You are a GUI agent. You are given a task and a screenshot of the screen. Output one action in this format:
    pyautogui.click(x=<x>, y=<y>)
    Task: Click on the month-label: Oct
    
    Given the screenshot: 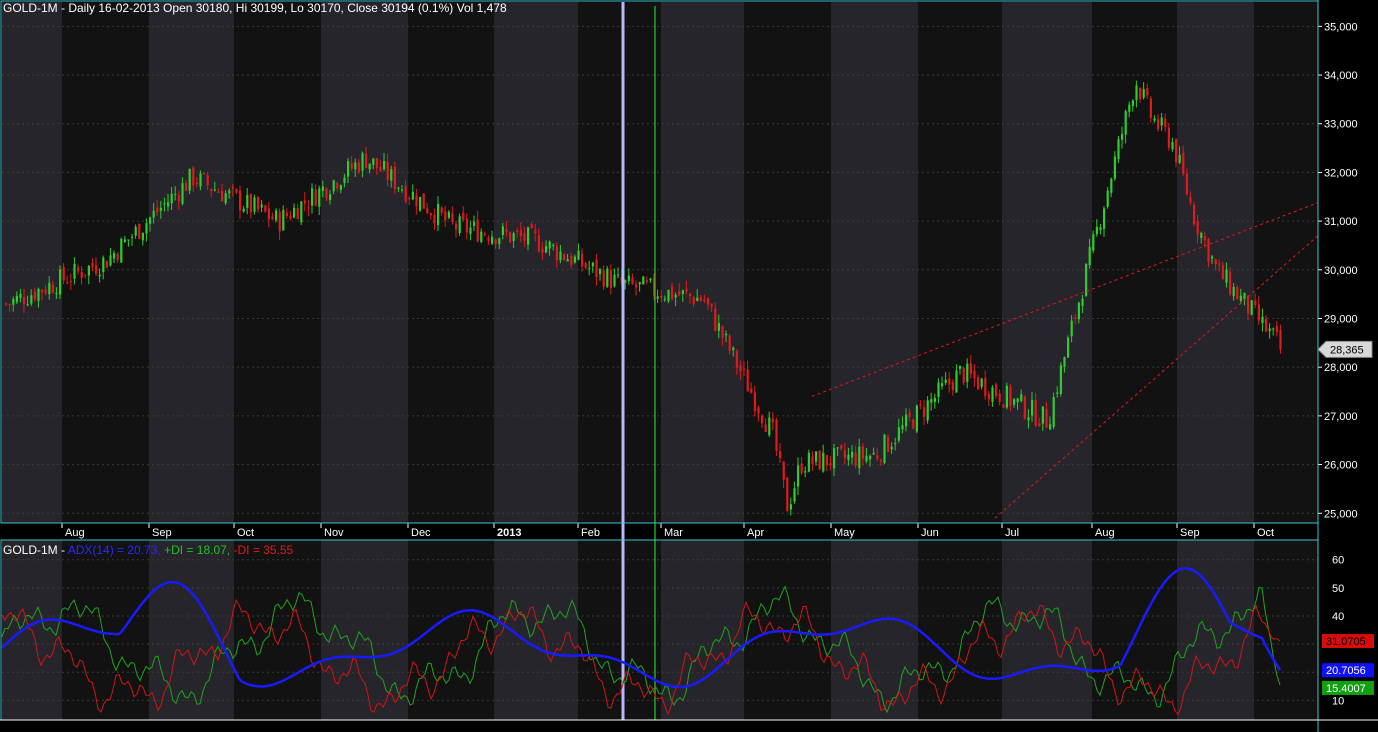 What is the action you would take?
    pyautogui.click(x=1265, y=533)
    